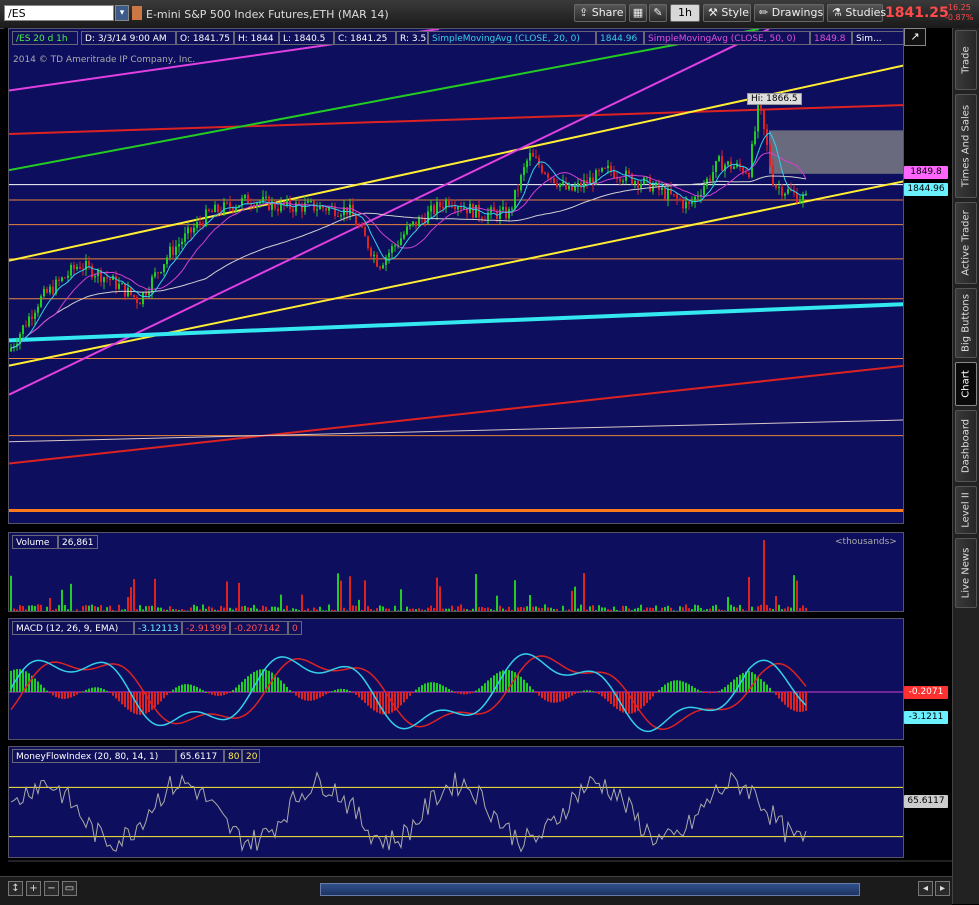 The width and height of the screenshot is (979, 905). Describe the element at coordinates (94, 756) in the screenshot. I see `mfi-label: MoneyFlowIndex (20, 80, 14, 1)` at that location.